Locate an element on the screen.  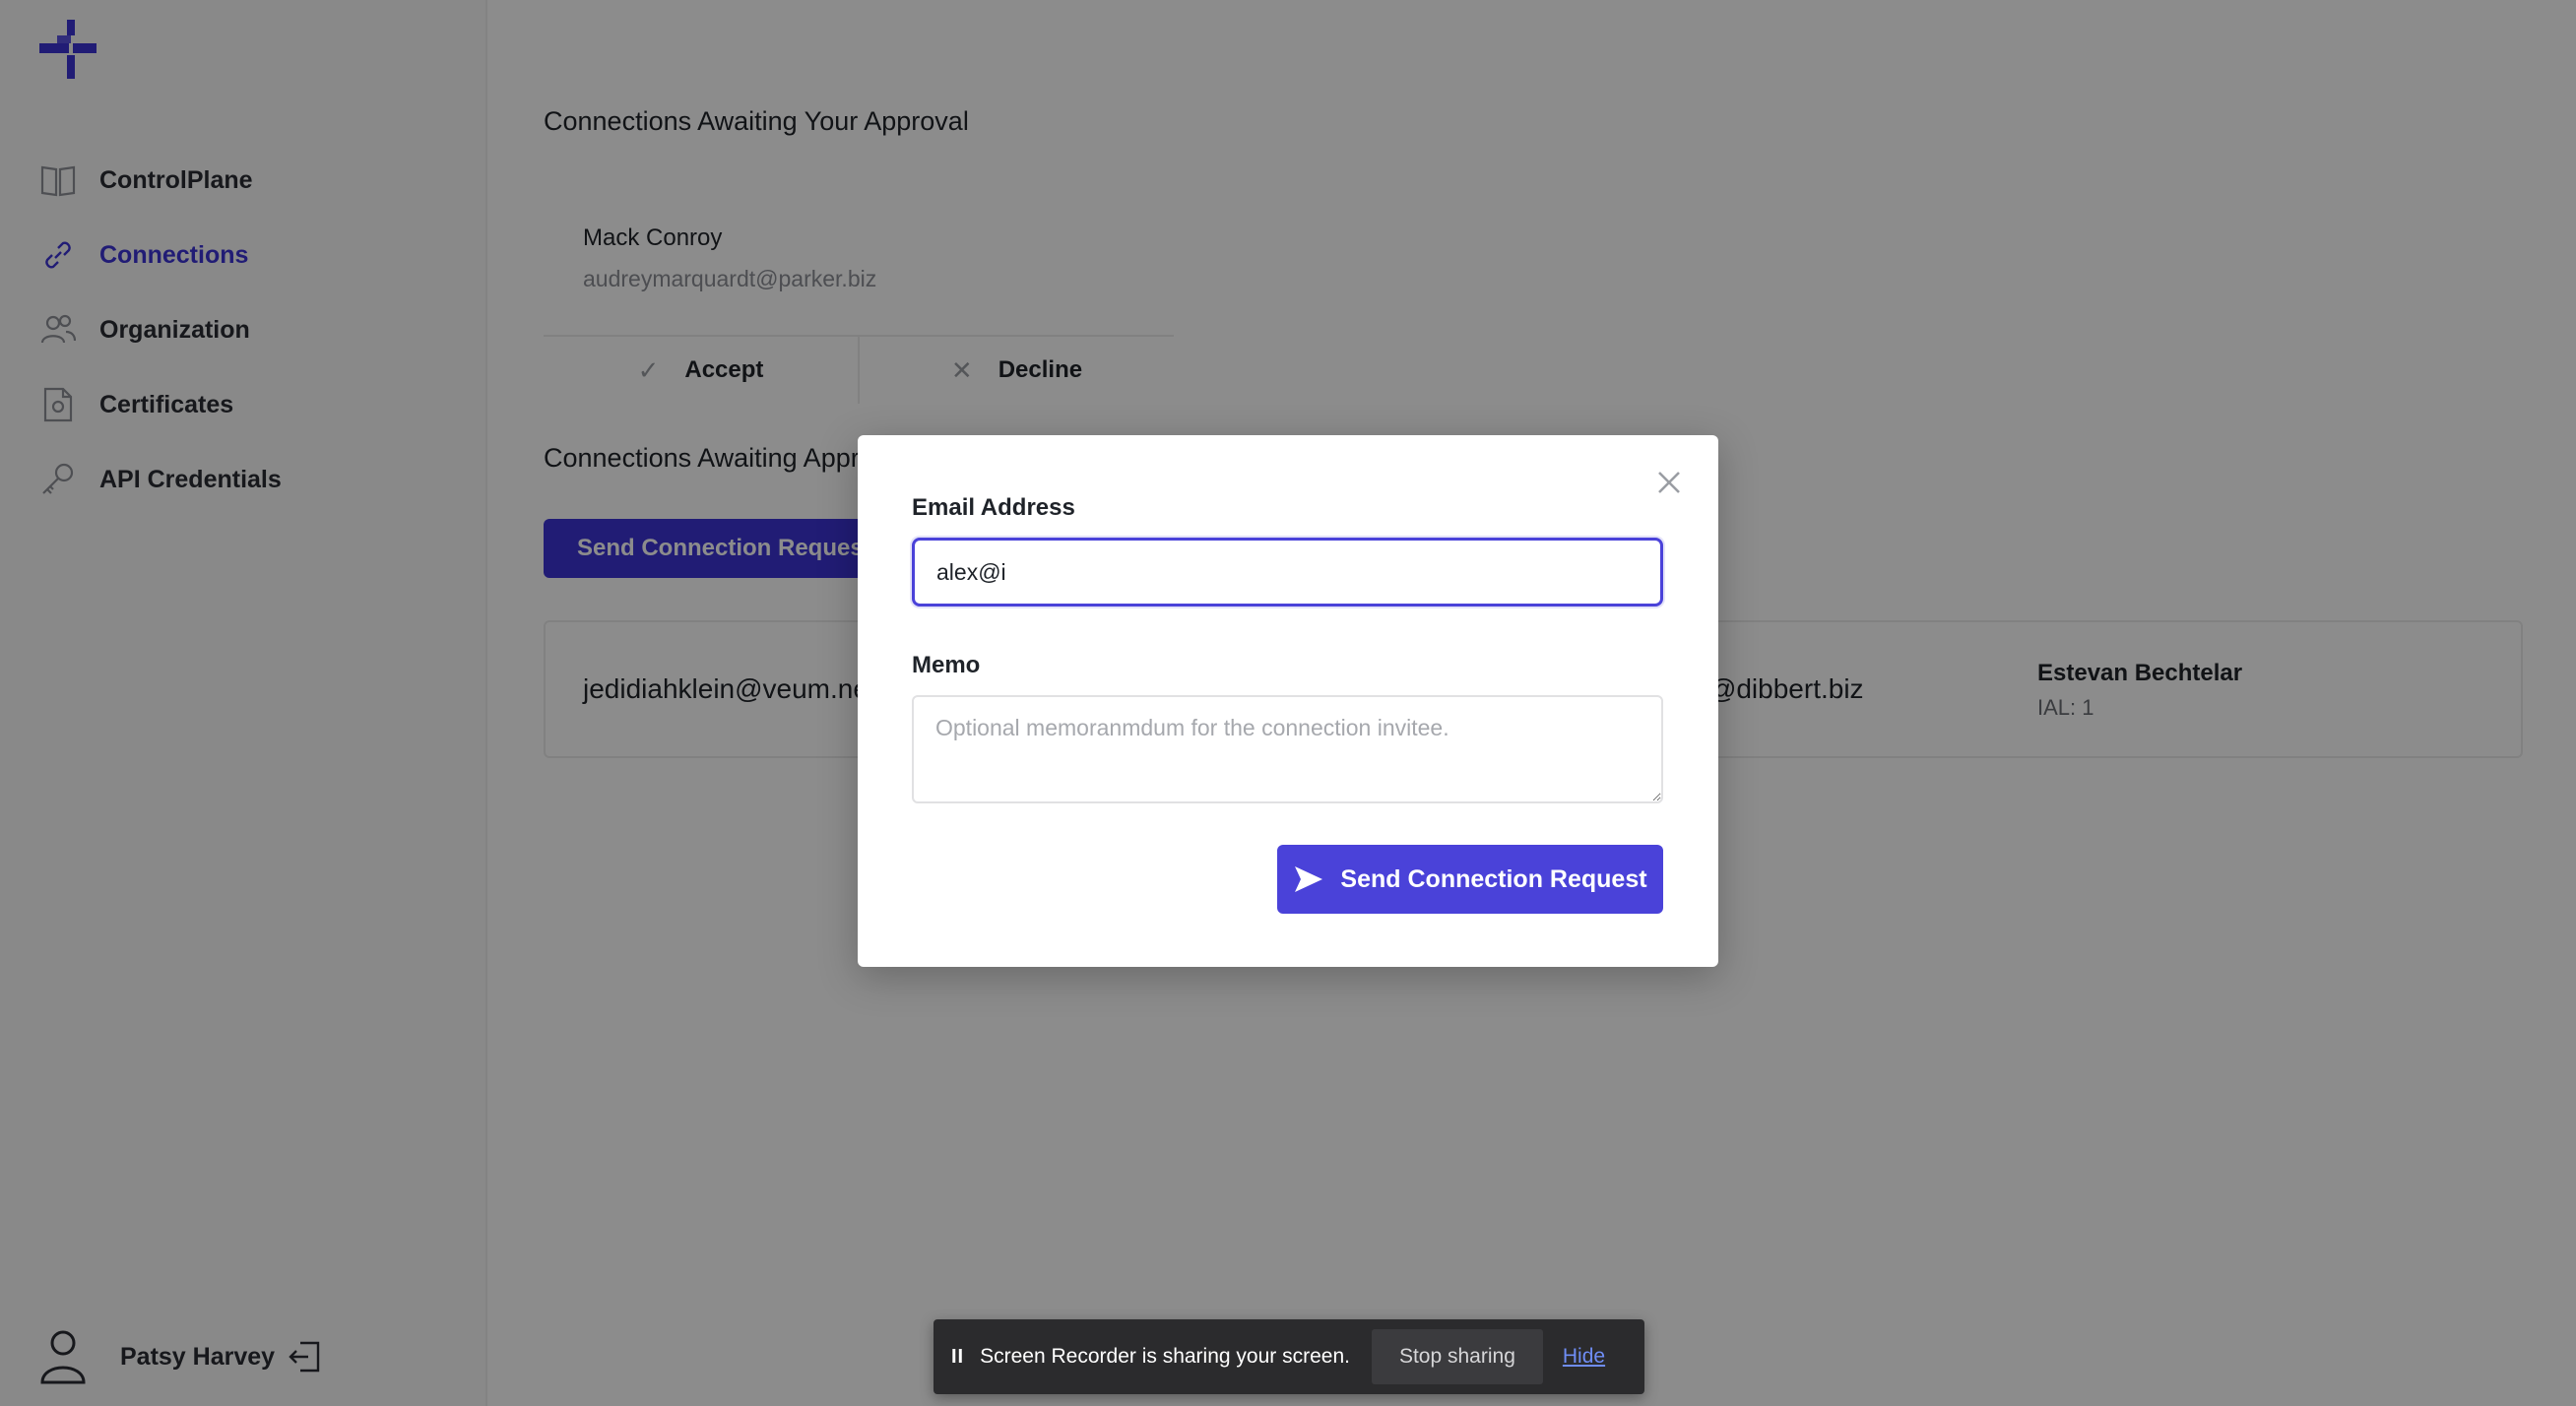
send-icon is located at coordinates (1309, 879).